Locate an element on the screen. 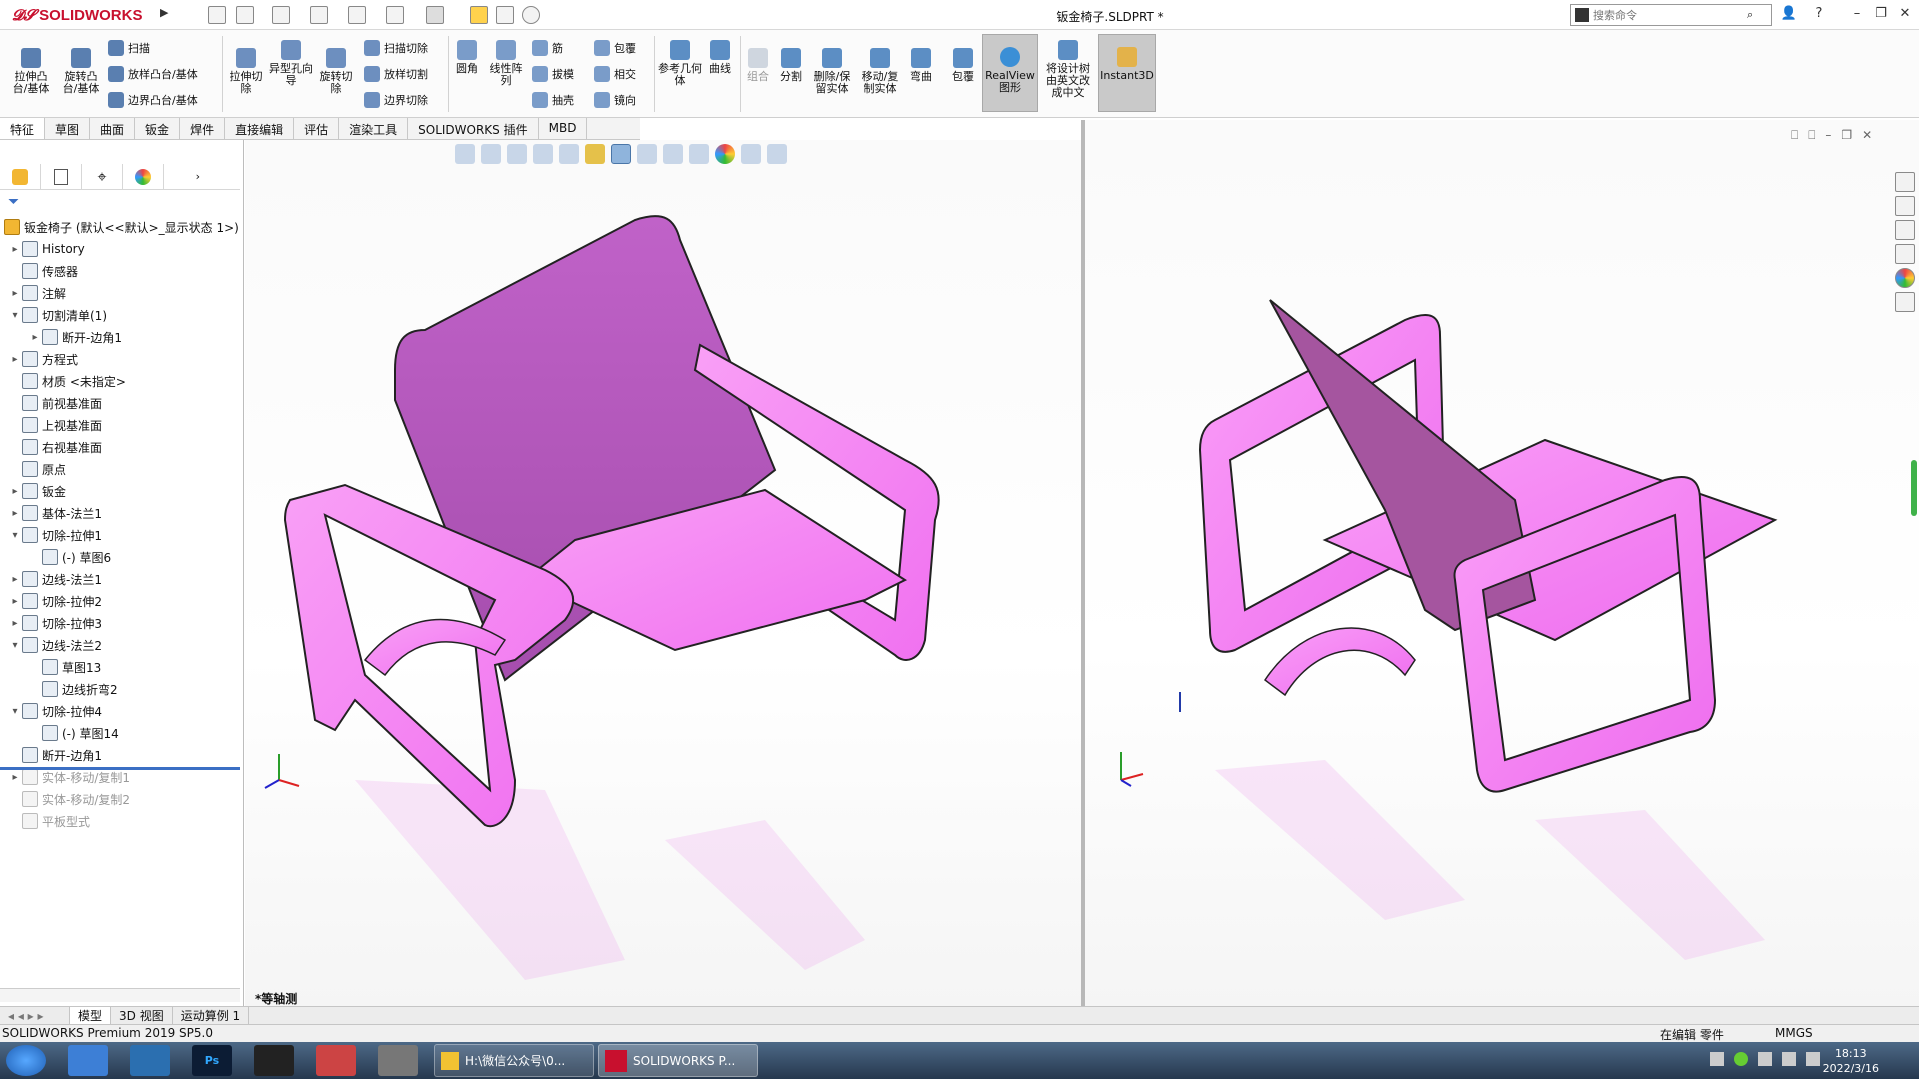  restore-icon: ❐ is located at coordinates (1881, 15).